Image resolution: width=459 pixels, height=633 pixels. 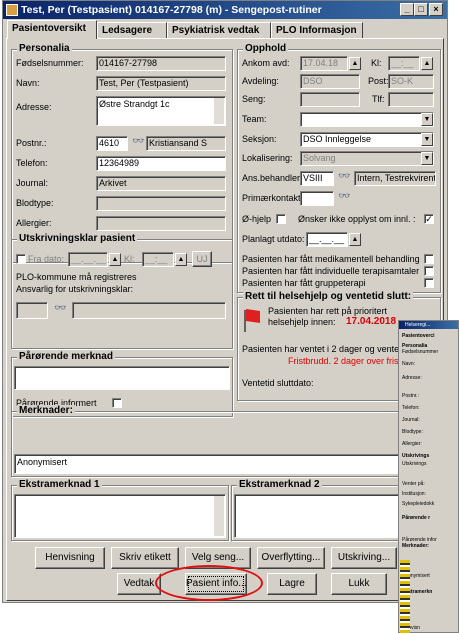 I want to click on ankomst-kl-label: Kl:, so click(x=376, y=63).